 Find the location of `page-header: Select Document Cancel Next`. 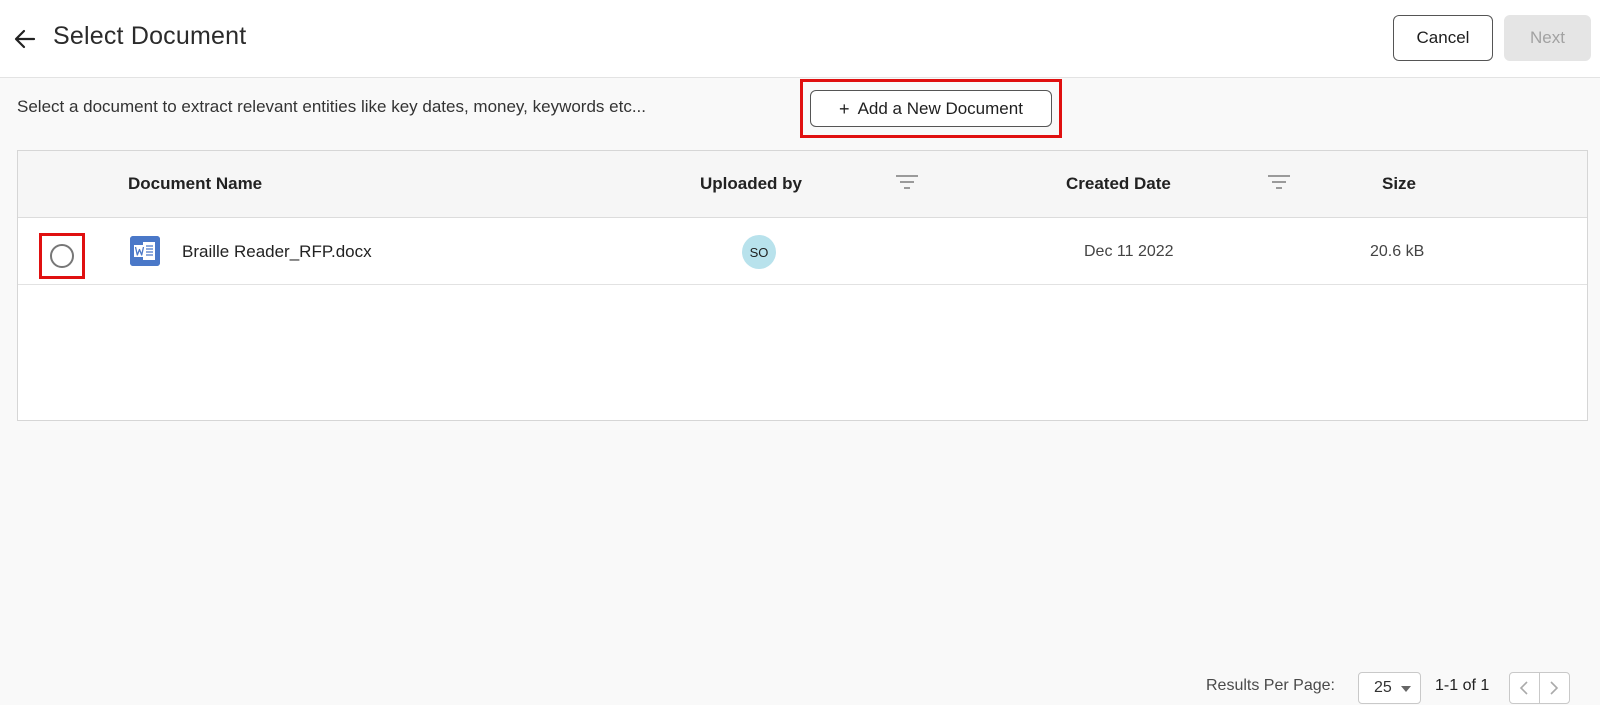

page-header: Select Document Cancel Next is located at coordinates (800, 39).